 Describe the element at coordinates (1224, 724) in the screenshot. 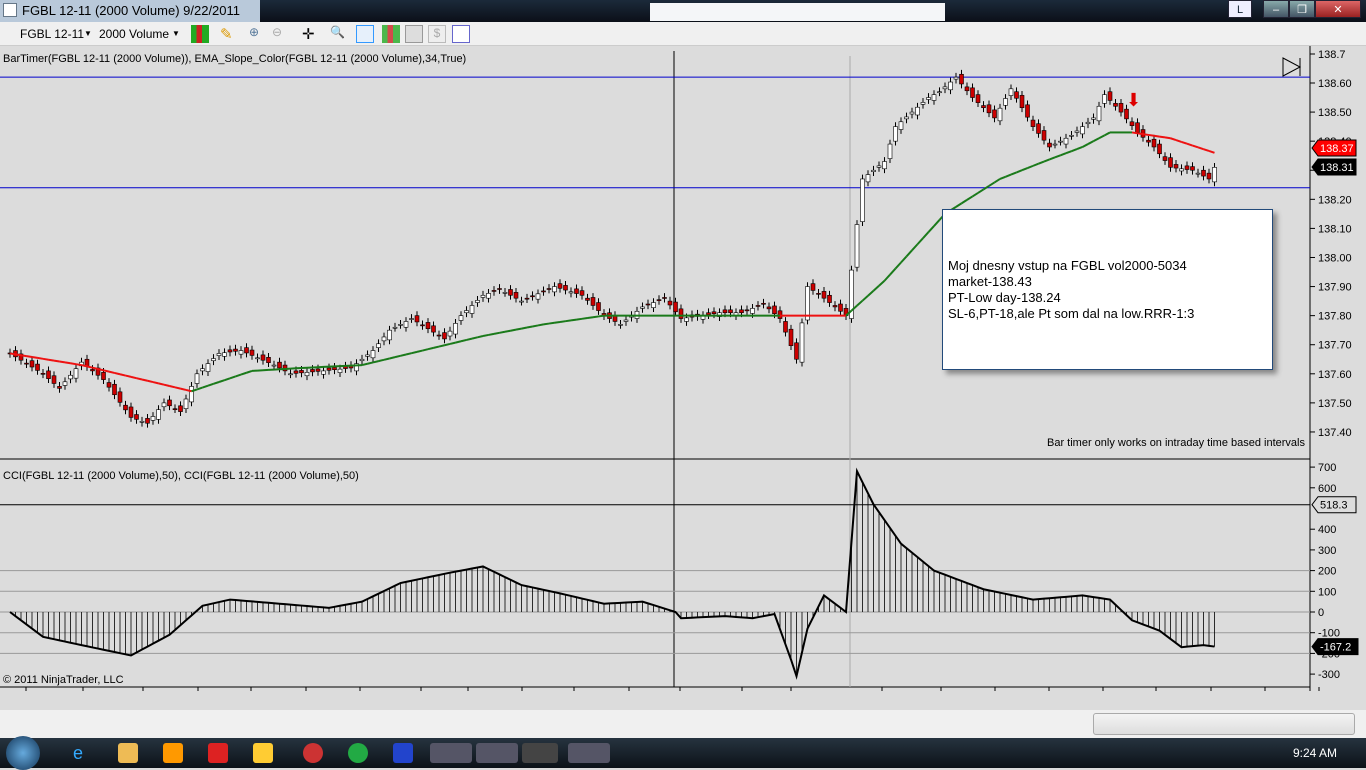

I see `scroll-thumb` at that location.